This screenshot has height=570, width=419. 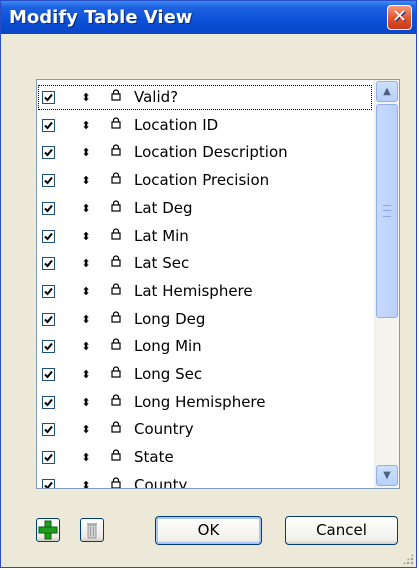 What do you see at coordinates (101, 17) in the screenshot?
I see `window-title: Modify Table View` at bounding box center [101, 17].